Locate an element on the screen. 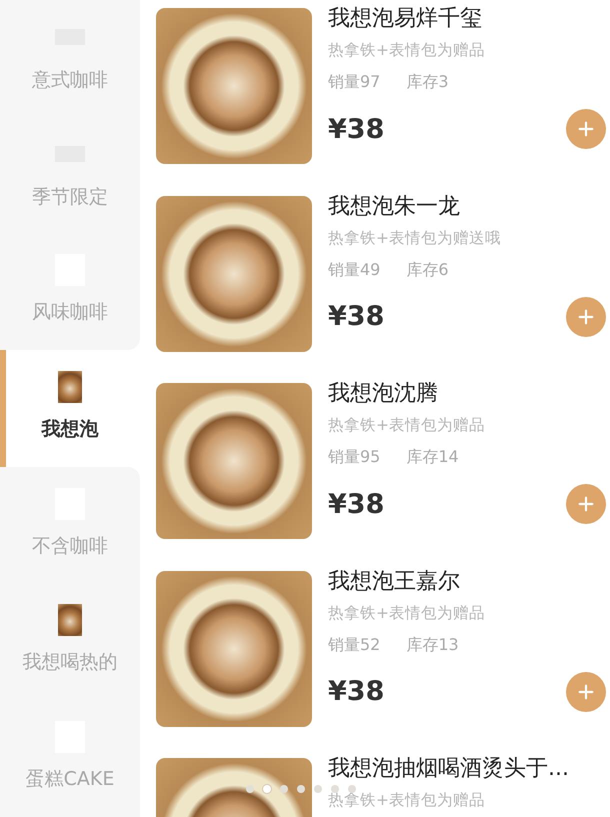  category-label: 不含咖啡 is located at coordinates (70, 546).